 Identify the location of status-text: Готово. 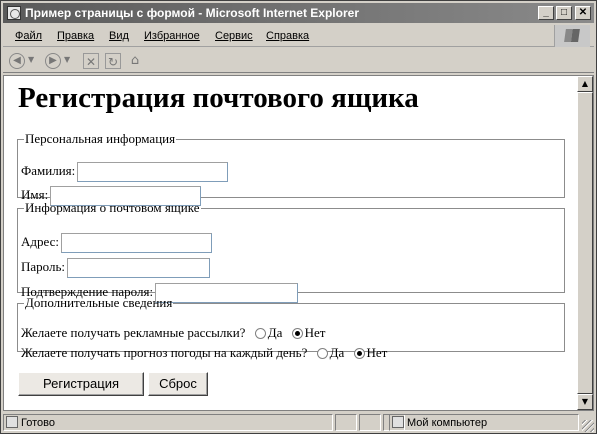
(38, 423).